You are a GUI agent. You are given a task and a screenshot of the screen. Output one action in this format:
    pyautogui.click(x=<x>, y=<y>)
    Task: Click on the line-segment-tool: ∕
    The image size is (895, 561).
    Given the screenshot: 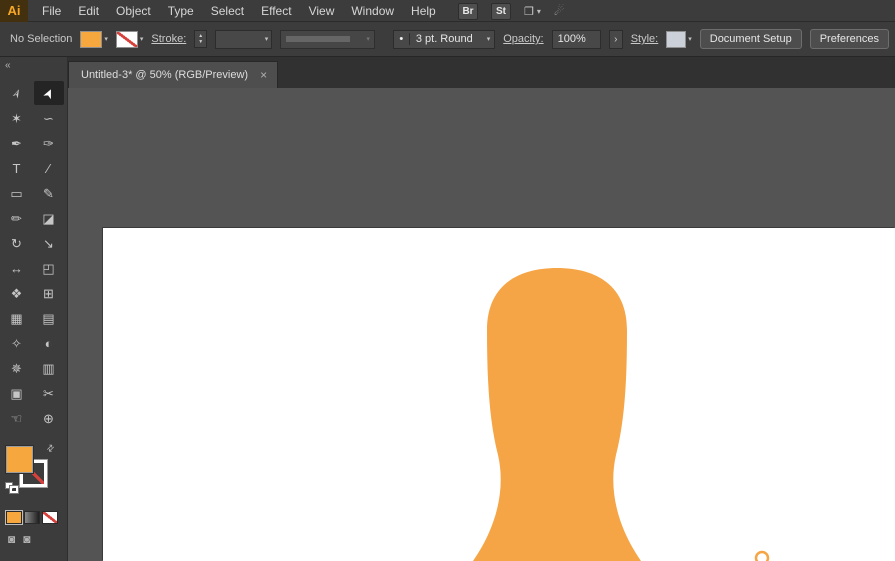 What is the action you would take?
    pyautogui.click(x=49, y=168)
    